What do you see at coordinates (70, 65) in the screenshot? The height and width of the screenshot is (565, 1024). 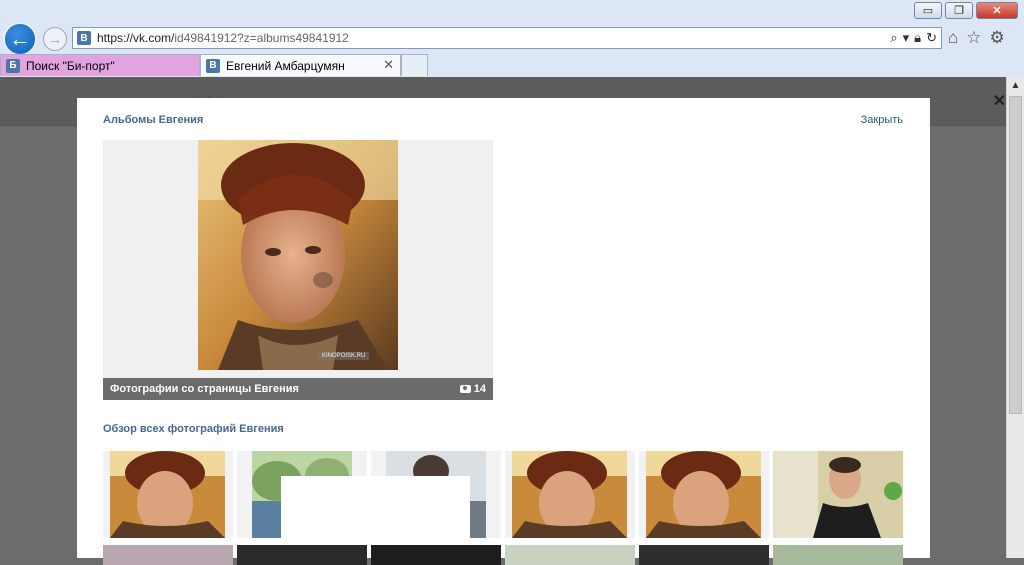 I see `tab-title: Поиск "Би-порт"` at bounding box center [70, 65].